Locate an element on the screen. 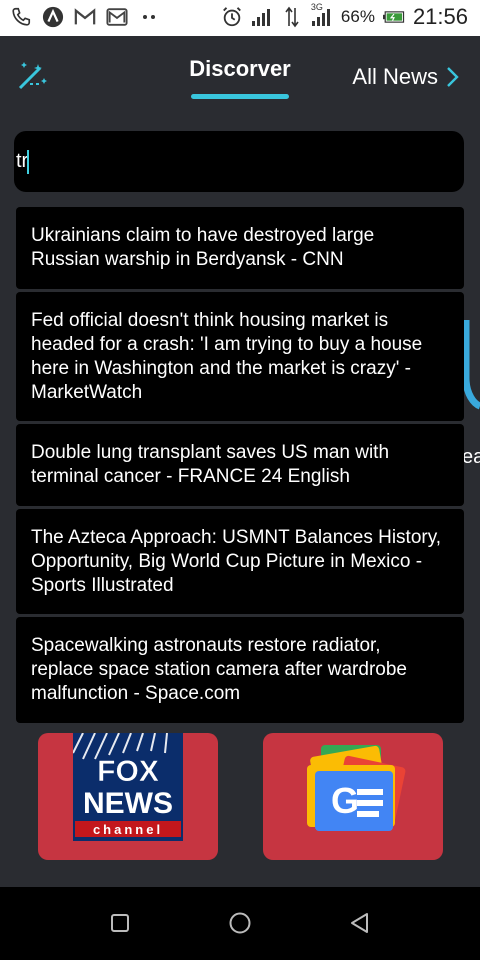  fox-news-tile: FOX NEWS channel is located at coordinates (128, 796).